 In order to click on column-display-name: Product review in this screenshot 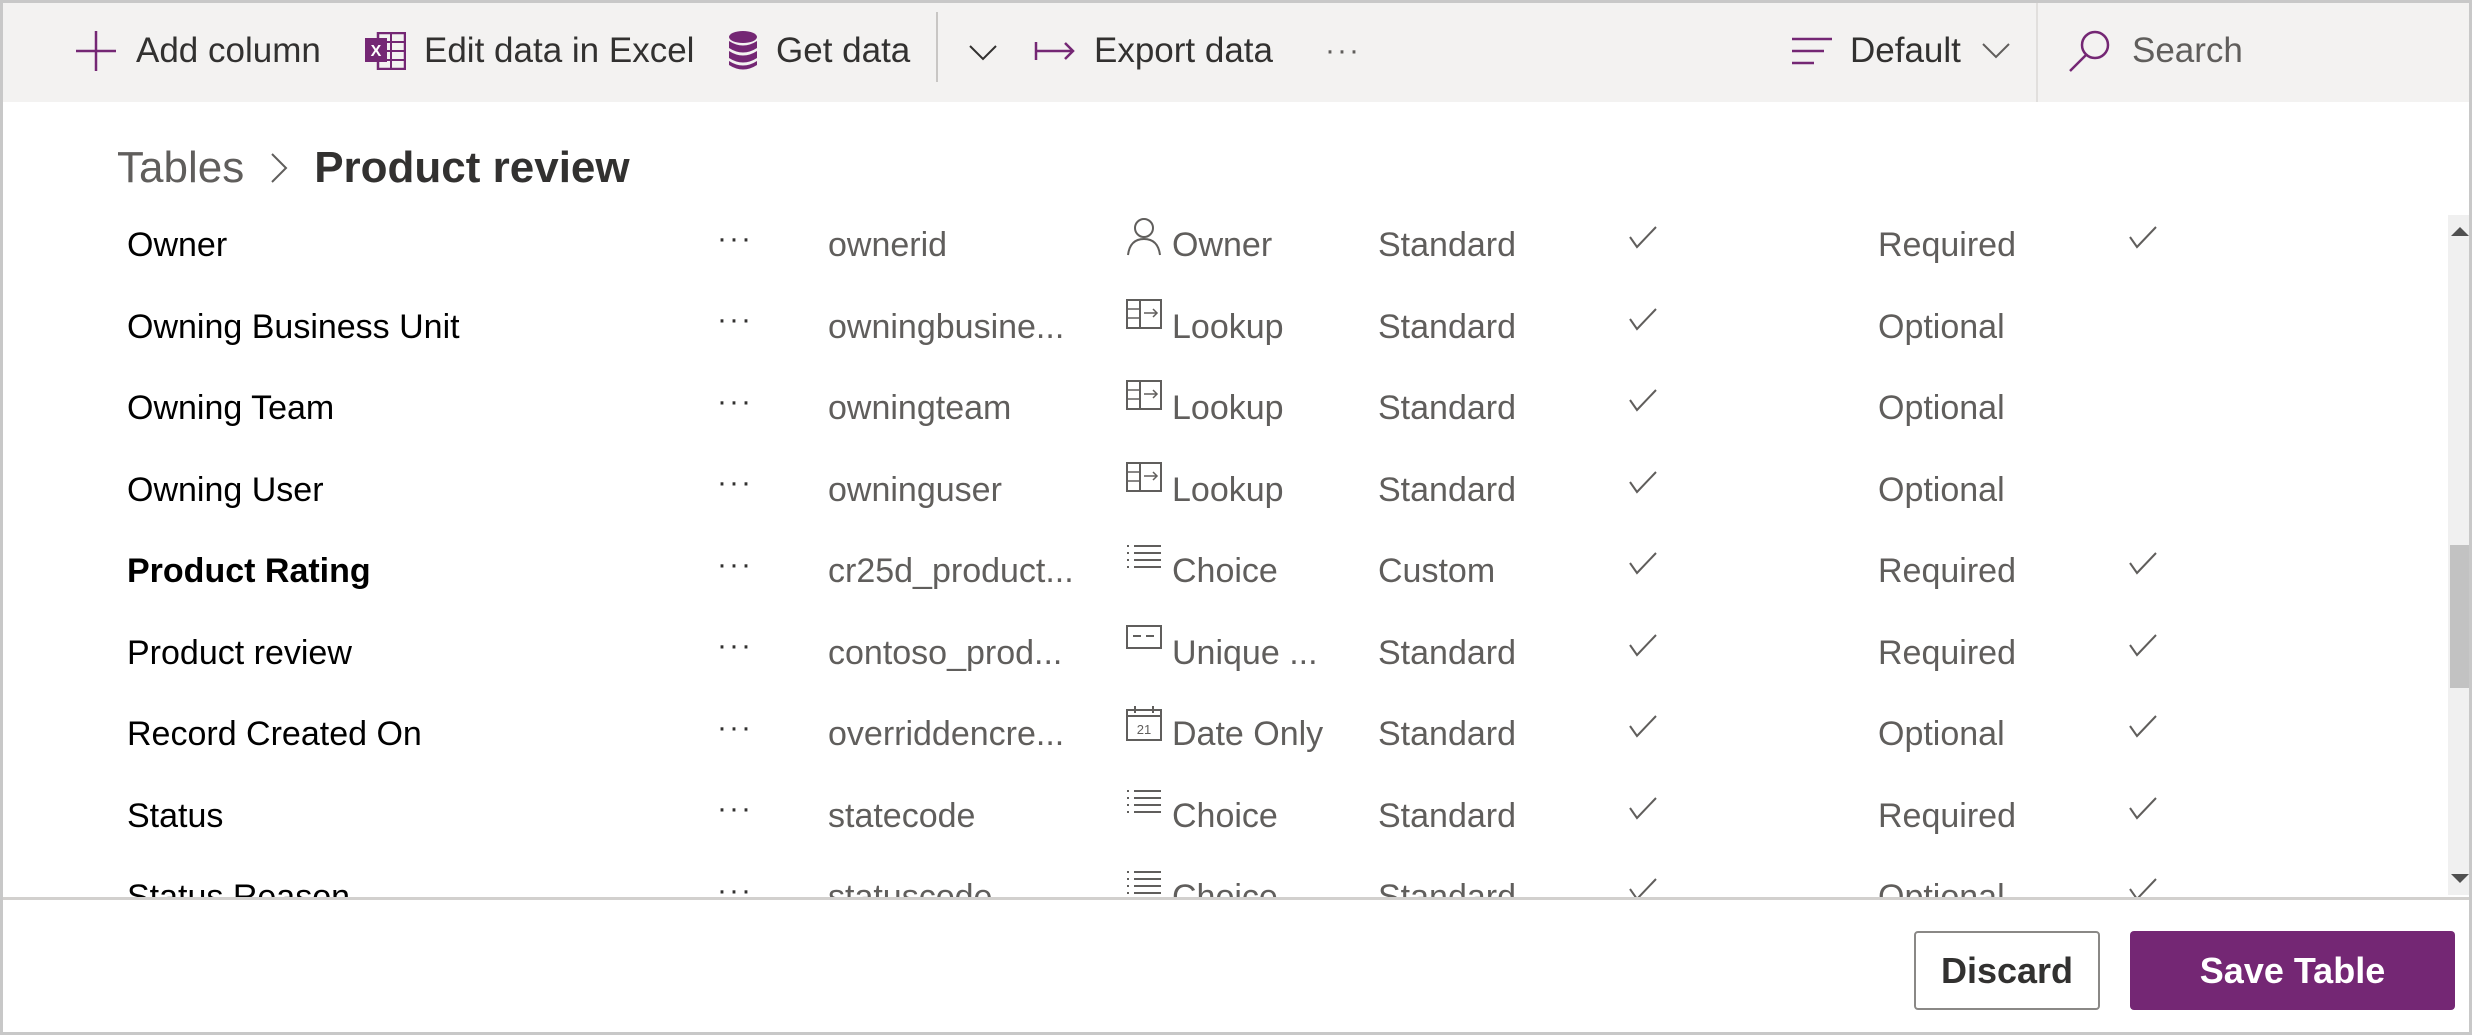, I will do `click(239, 654)`.